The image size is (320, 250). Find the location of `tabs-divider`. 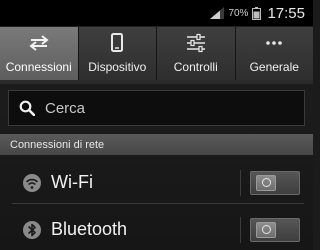

tabs-divider is located at coordinates (156, 82).